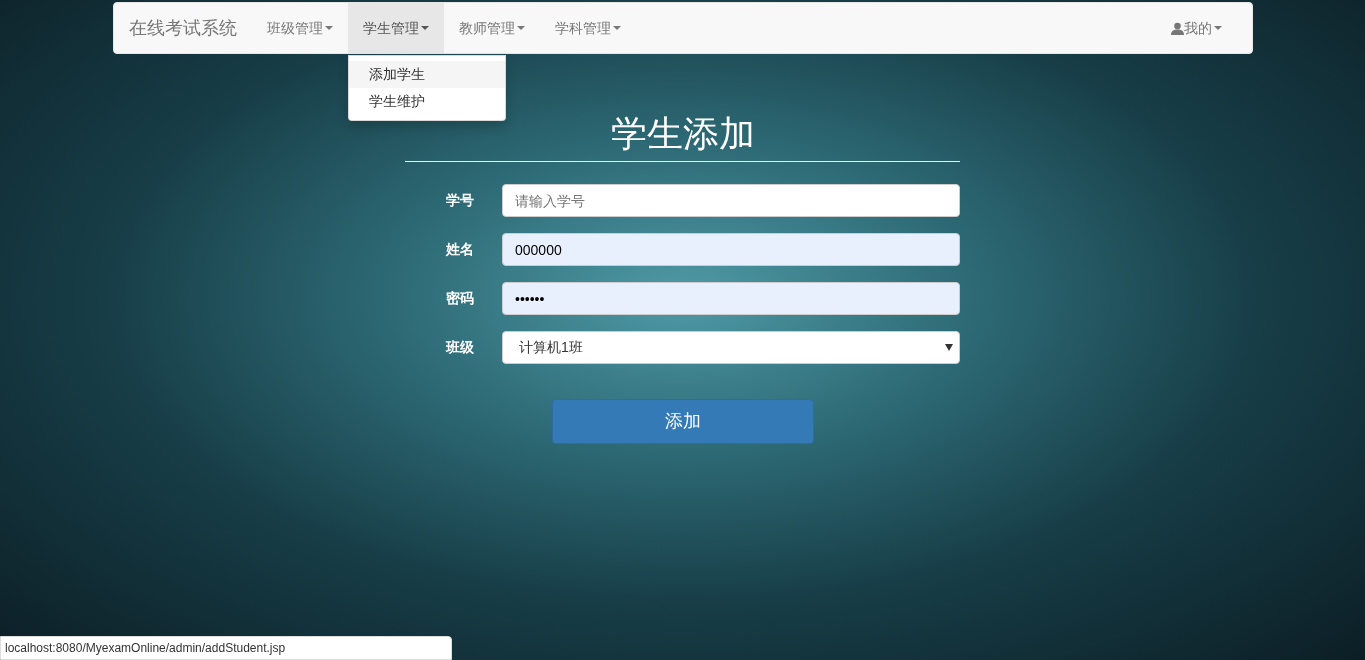 The image size is (1365, 660). Describe the element at coordinates (682, 137) in the screenshot. I see `form-title: 学生添加` at that location.